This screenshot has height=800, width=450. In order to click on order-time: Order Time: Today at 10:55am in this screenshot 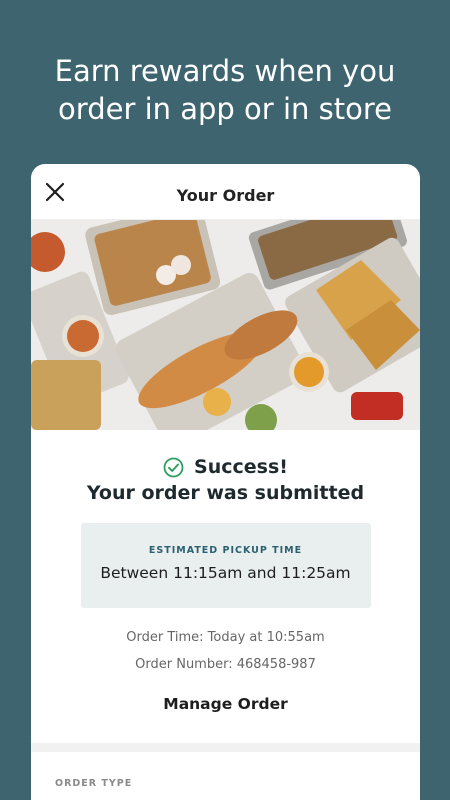, I will do `click(225, 637)`.